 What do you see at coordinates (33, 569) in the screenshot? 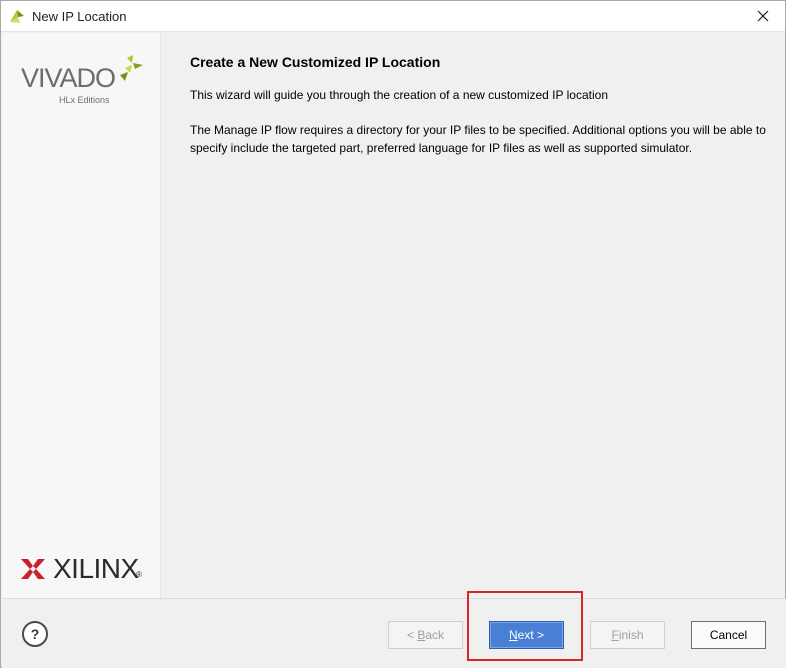
I see `xilinx-mark-icon` at bounding box center [33, 569].